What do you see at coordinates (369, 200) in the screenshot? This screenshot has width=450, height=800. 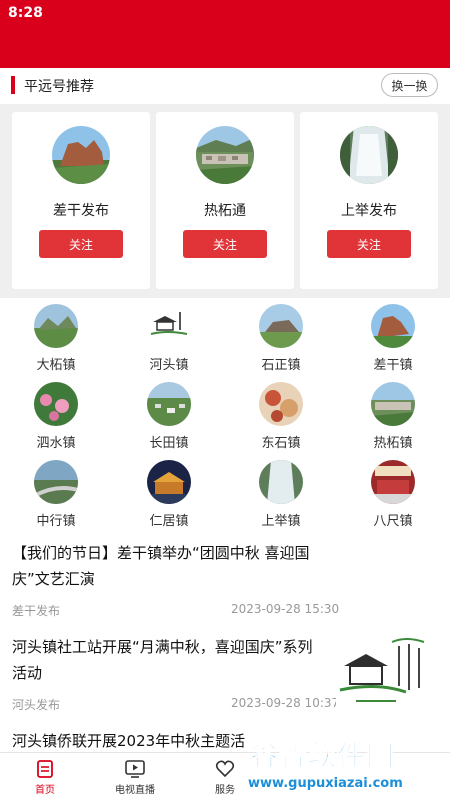 I see `recommend-card: 上举发布 关注` at bounding box center [369, 200].